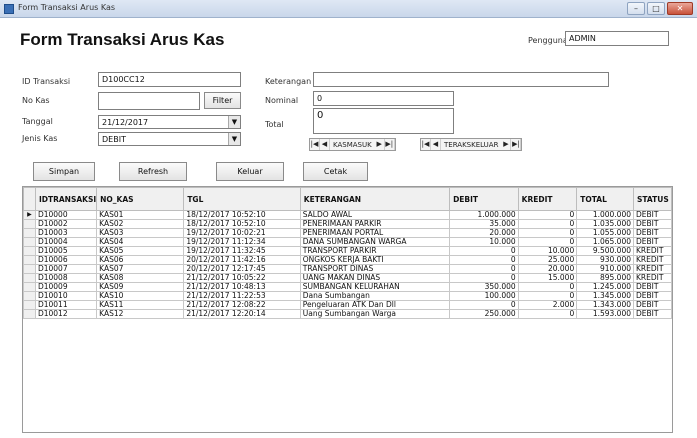  I want to click on table-cell: SALDO AWAL, so click(375, 215).